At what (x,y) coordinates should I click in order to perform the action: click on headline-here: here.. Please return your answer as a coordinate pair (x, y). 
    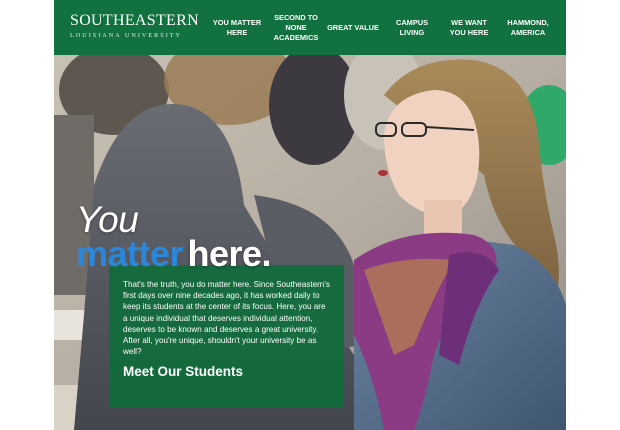
    Looking at the image, I should click on (229, 253).